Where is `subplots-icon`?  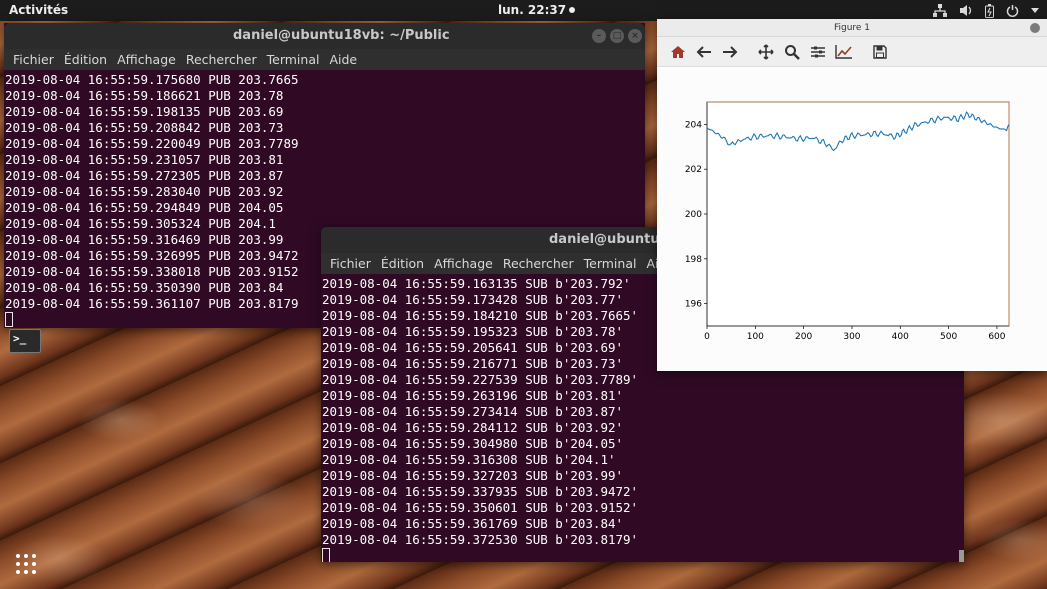 subplots-icon is located at coordinates (818, 52).